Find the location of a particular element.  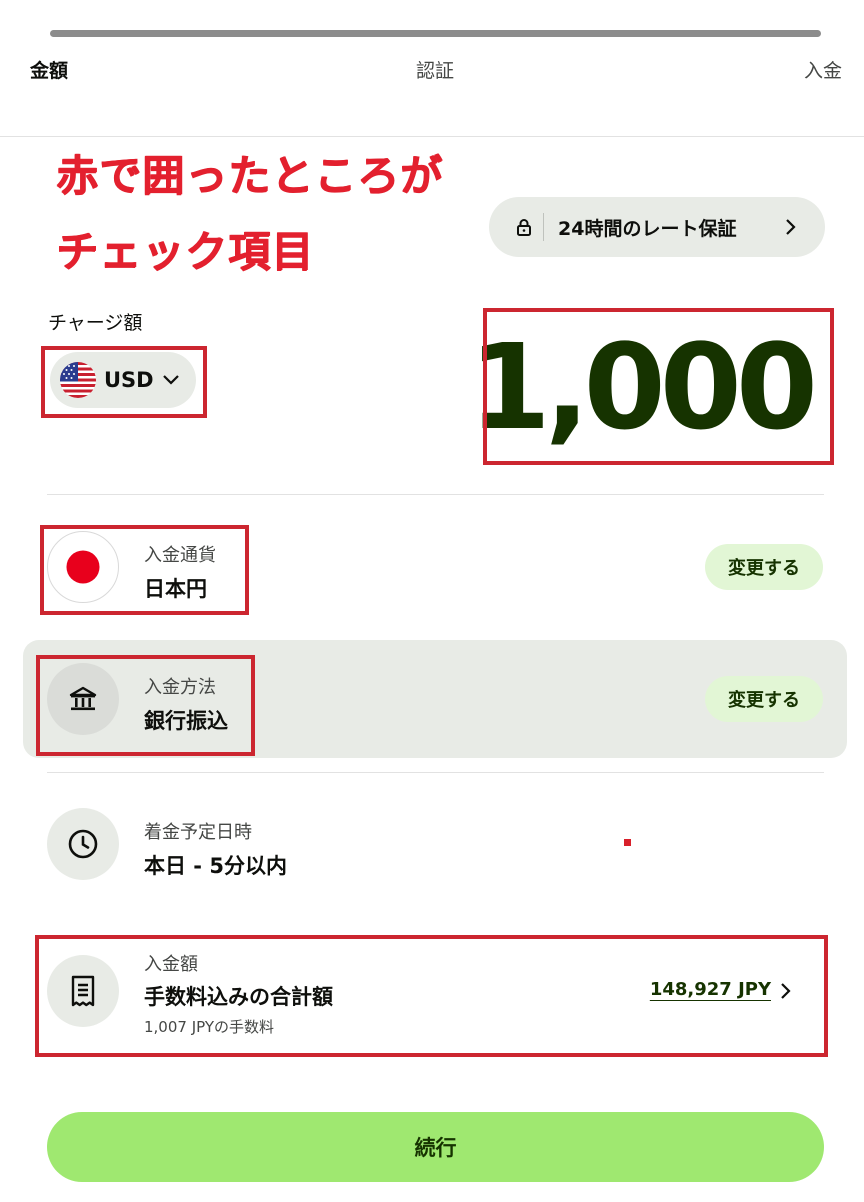

bank-icon is located at coordinates (83, 699).